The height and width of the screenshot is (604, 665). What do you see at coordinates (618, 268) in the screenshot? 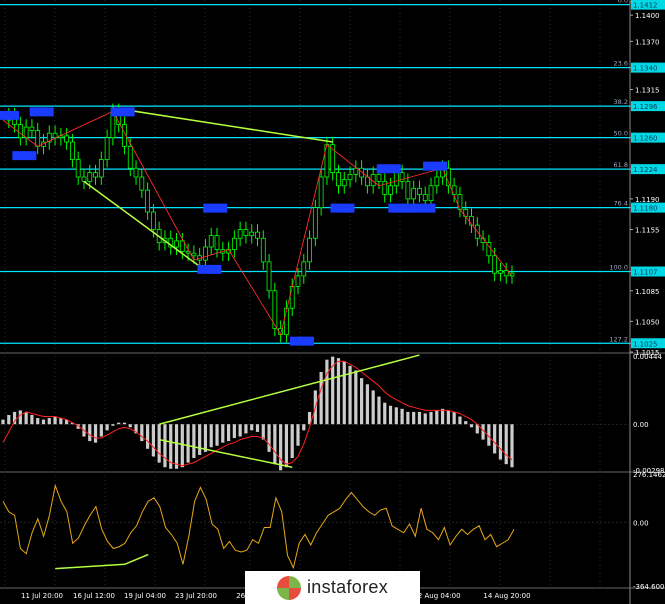
I see `fib-percent-label: 100.0` at bounding box center [618, 268].